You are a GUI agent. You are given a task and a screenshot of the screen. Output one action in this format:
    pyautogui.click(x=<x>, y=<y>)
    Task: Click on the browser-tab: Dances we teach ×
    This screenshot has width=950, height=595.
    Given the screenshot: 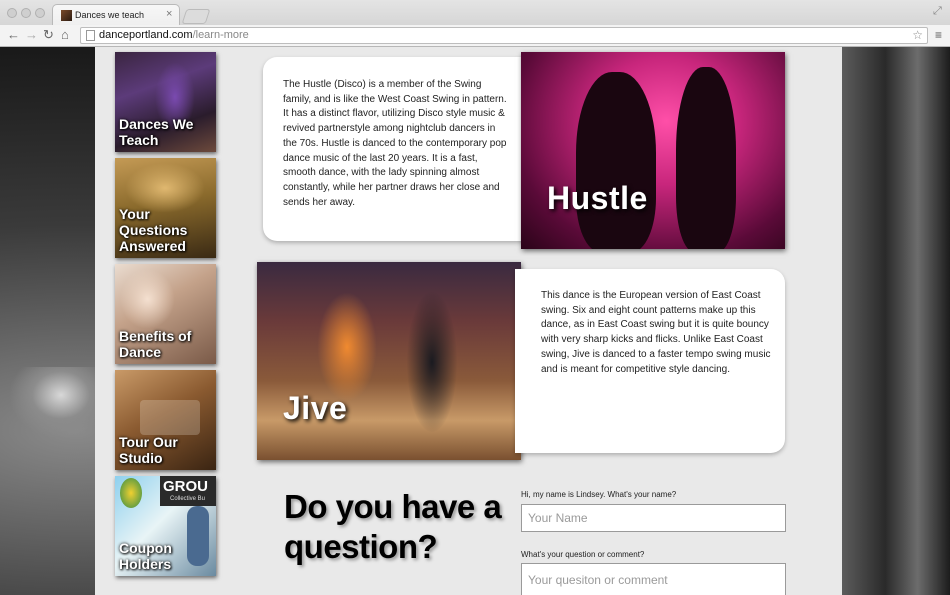 What is the action you would take?
    pyautogui.click(x=116, y=14)
    